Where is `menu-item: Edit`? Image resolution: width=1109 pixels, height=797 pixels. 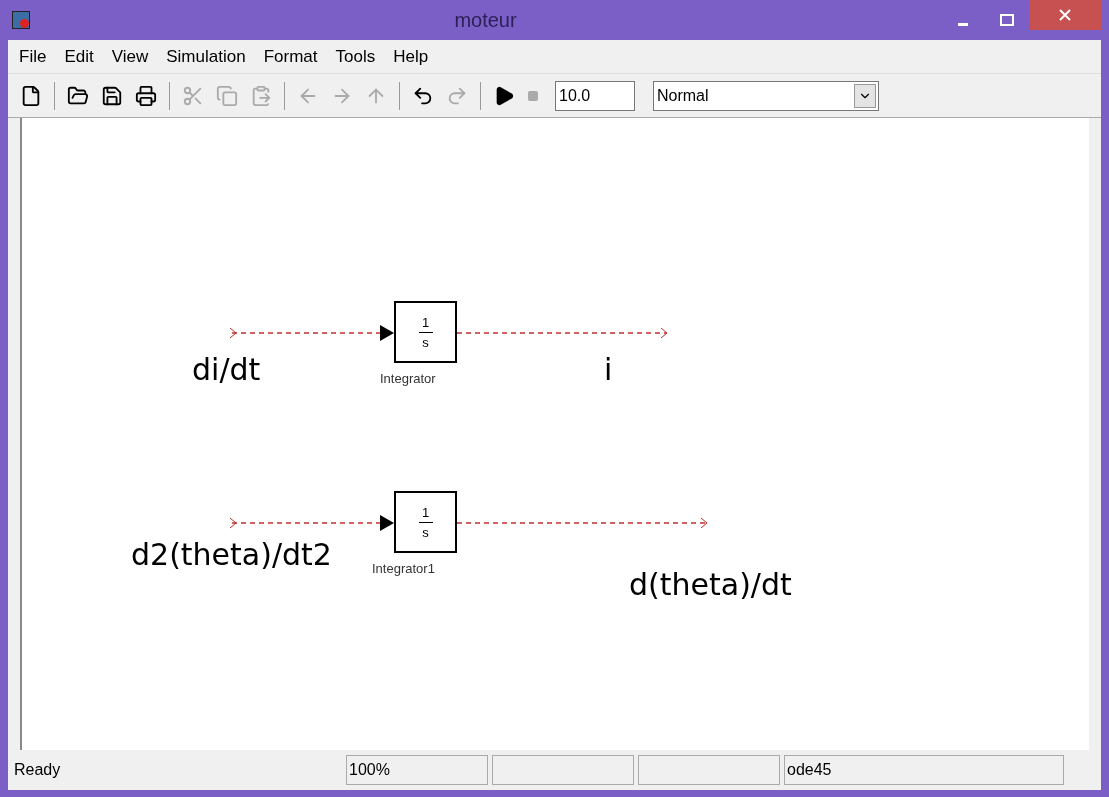 menu-item: Edit is located at coordinates (79, 56).